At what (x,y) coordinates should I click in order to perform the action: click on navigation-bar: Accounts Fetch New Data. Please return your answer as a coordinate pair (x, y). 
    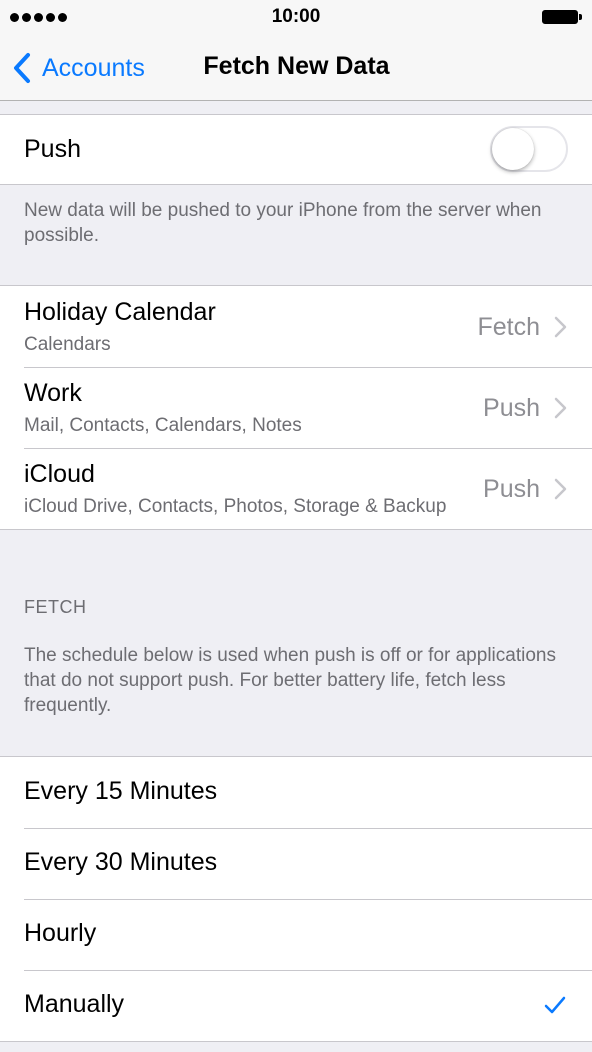
    Looking at the image, I should click on (296, 68).